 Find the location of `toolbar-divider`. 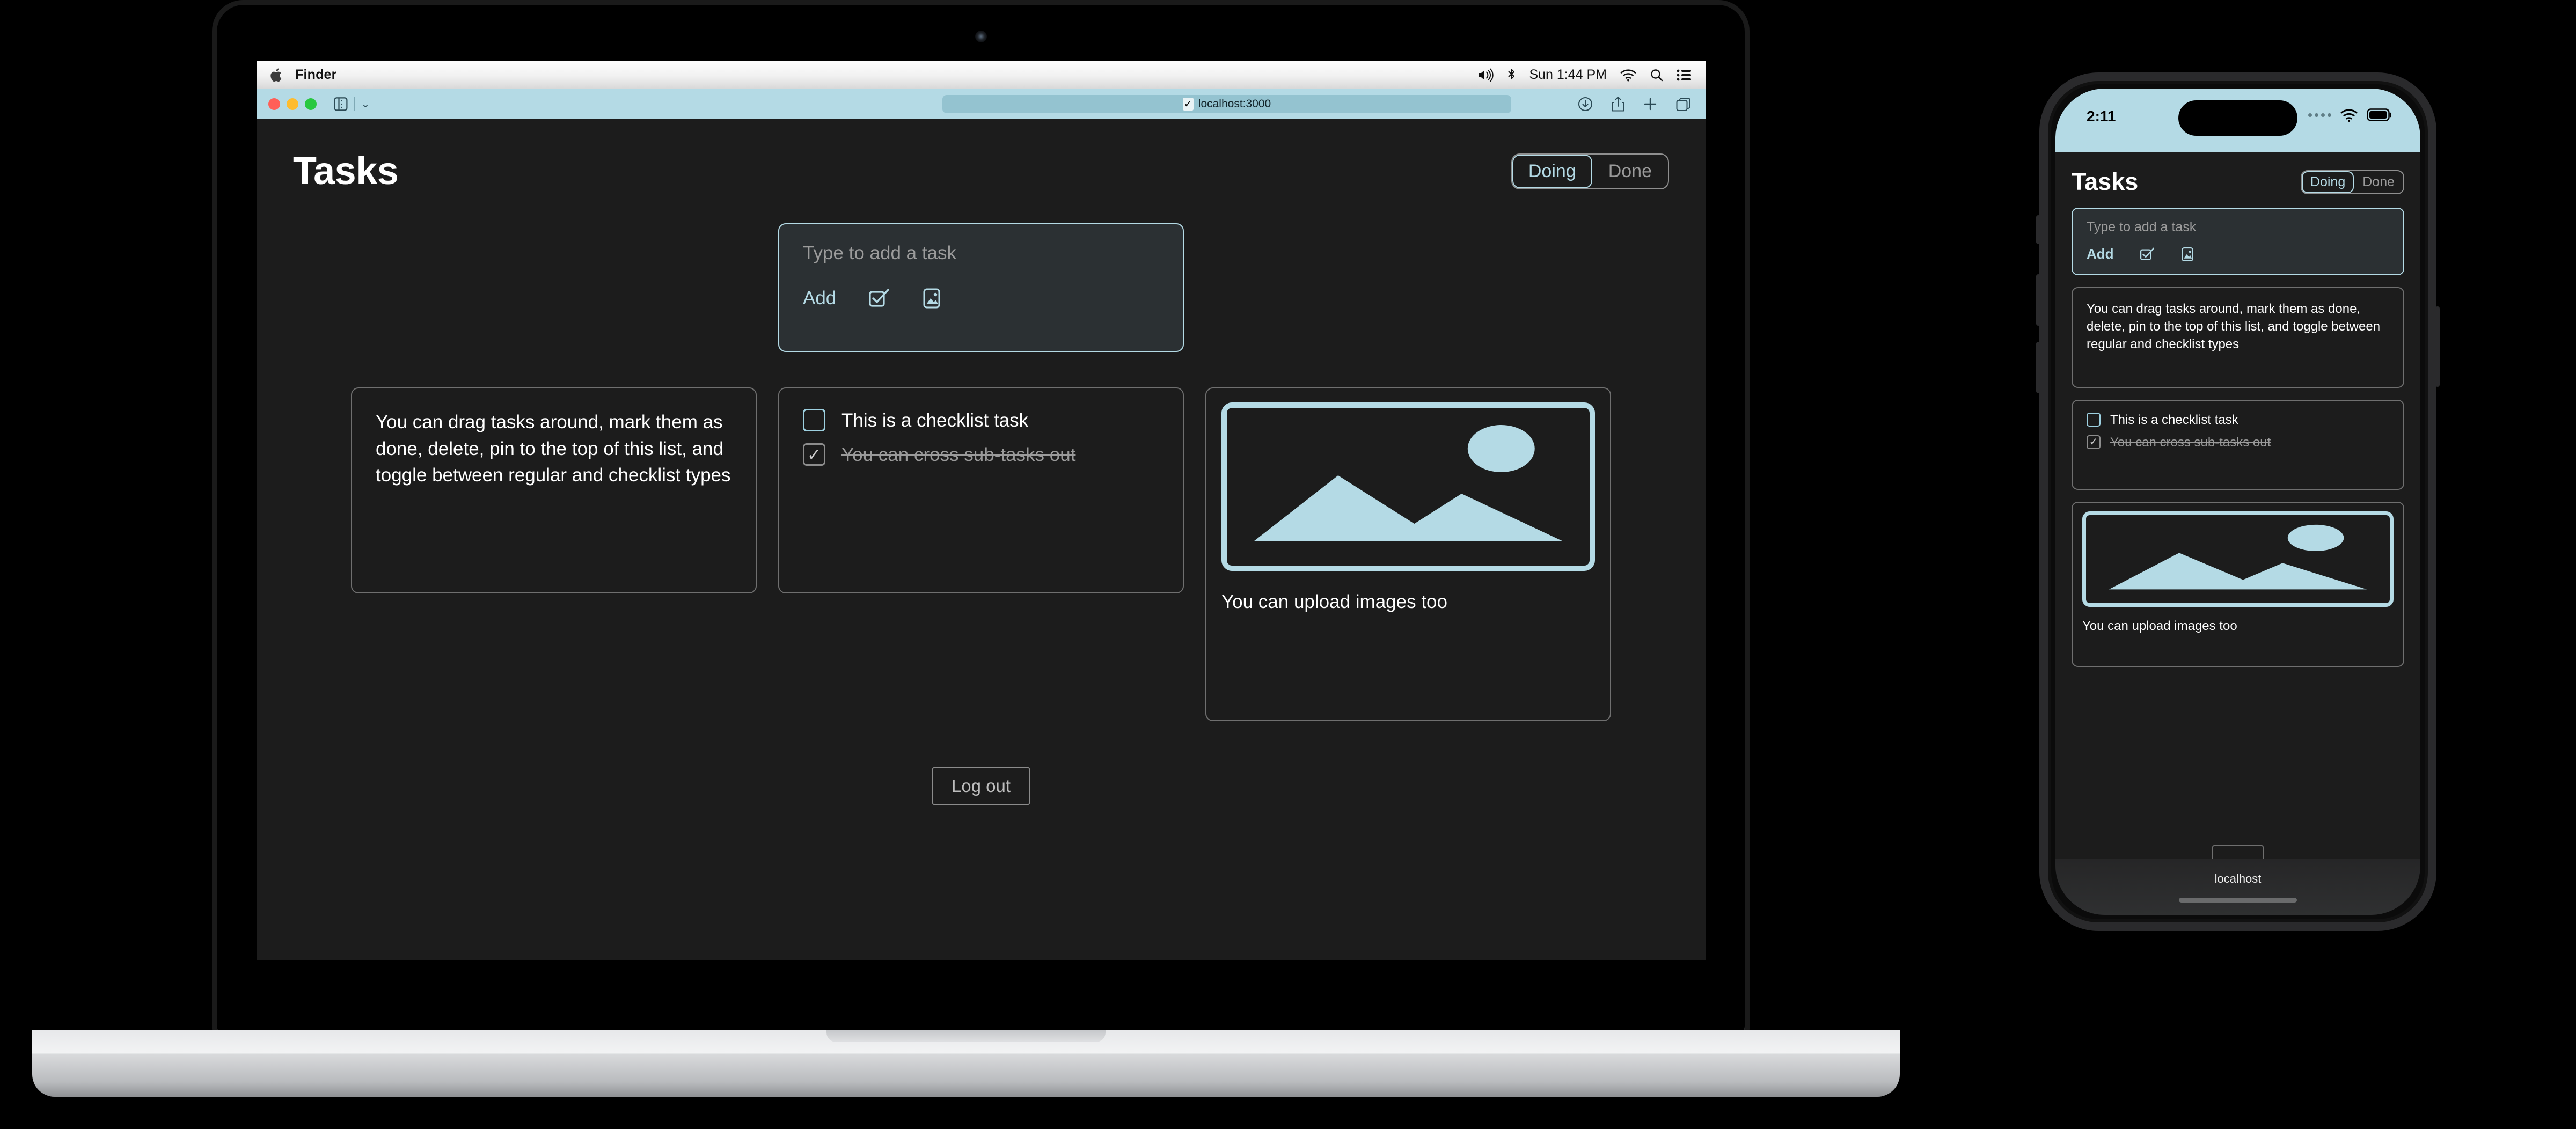

toolbar-divider is located at coordinates (354, 104).